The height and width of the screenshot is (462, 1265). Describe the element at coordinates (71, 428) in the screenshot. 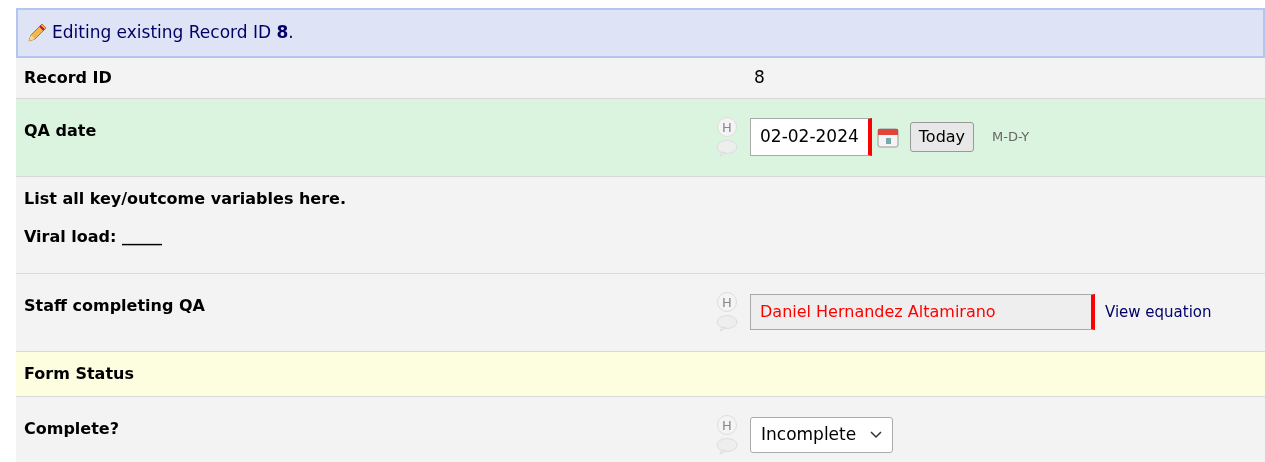

I see `field-label: Complete?` at that location.